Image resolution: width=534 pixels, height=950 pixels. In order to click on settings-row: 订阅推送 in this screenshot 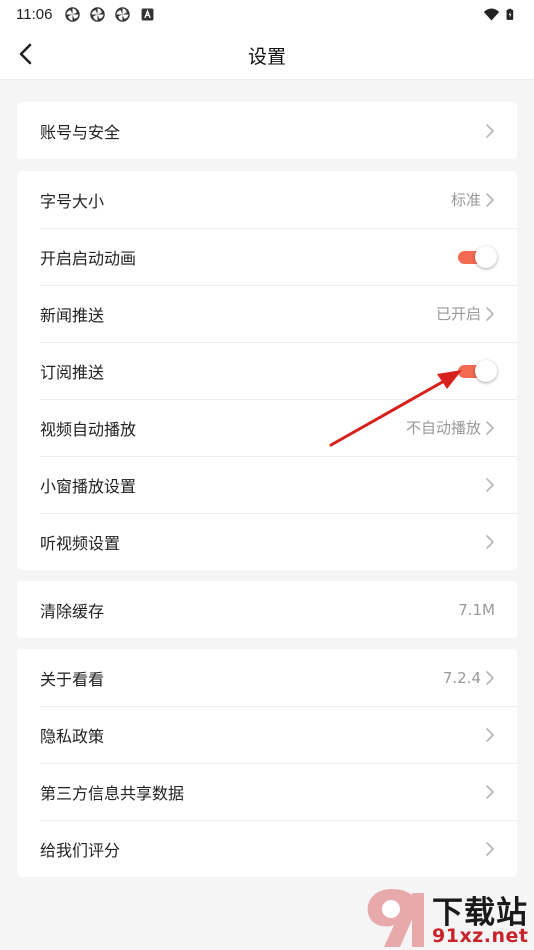, I will do `click(267, 370)`.